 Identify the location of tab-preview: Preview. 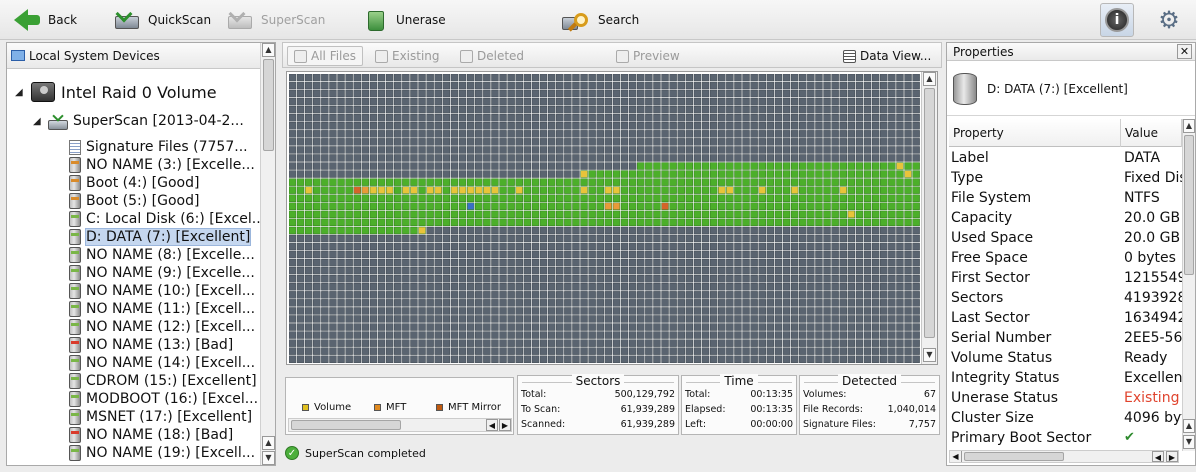
(648, 56).